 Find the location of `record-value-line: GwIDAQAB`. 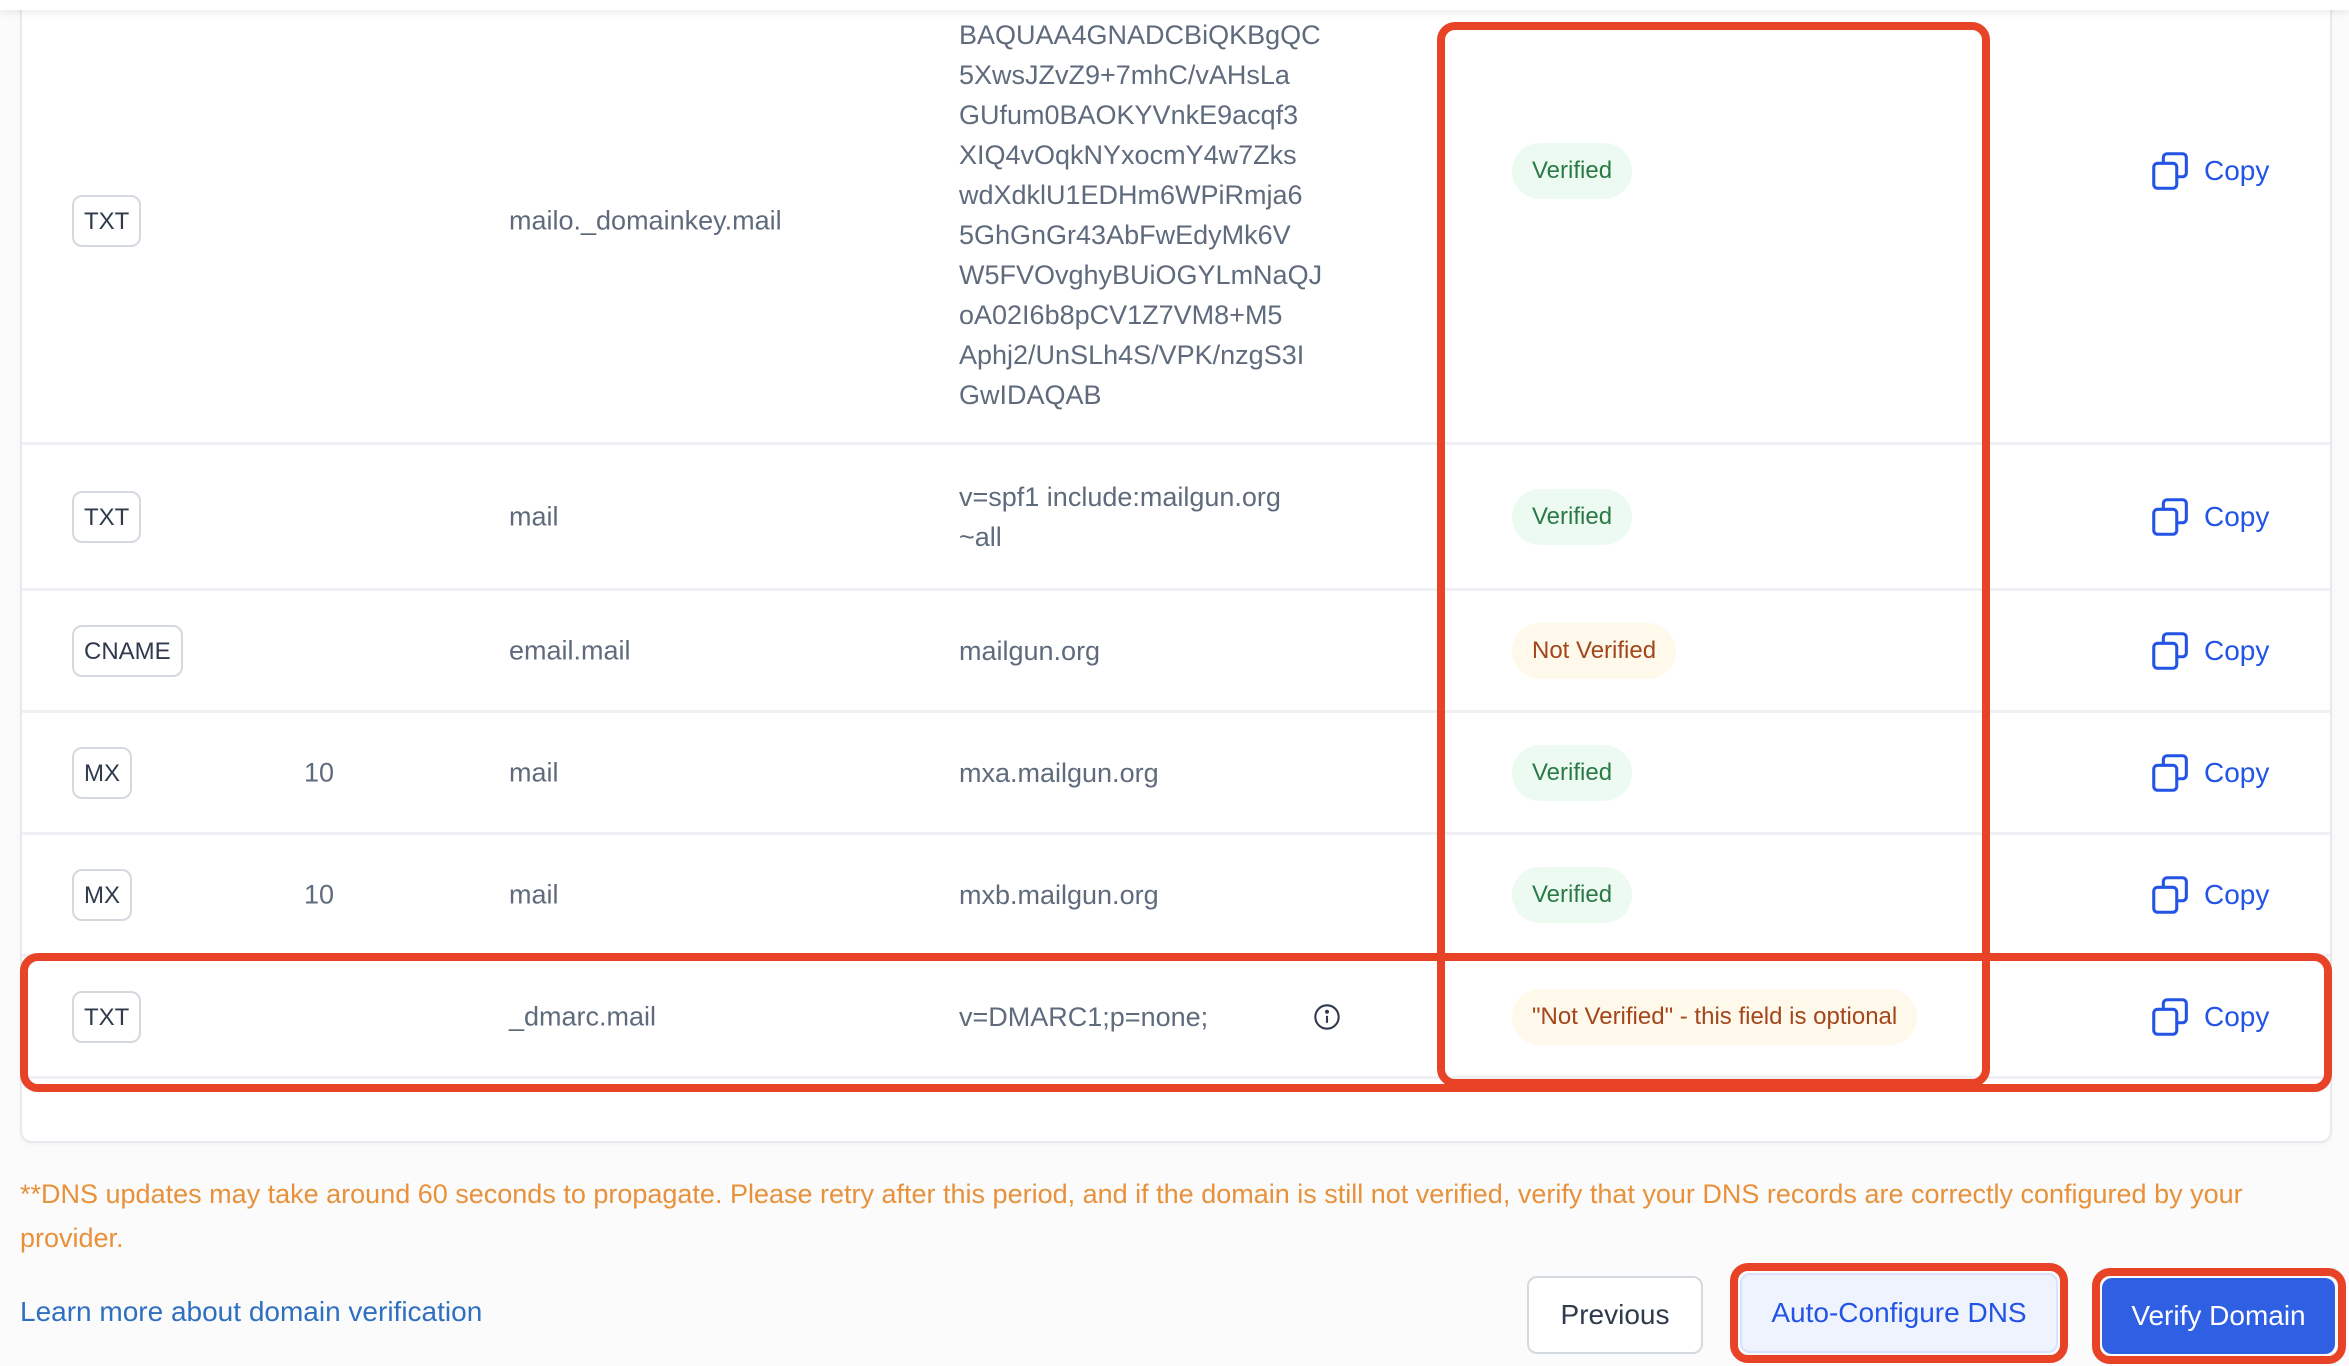

record-value-line: GwIDAQAB is located at coordinates (1030, 395).